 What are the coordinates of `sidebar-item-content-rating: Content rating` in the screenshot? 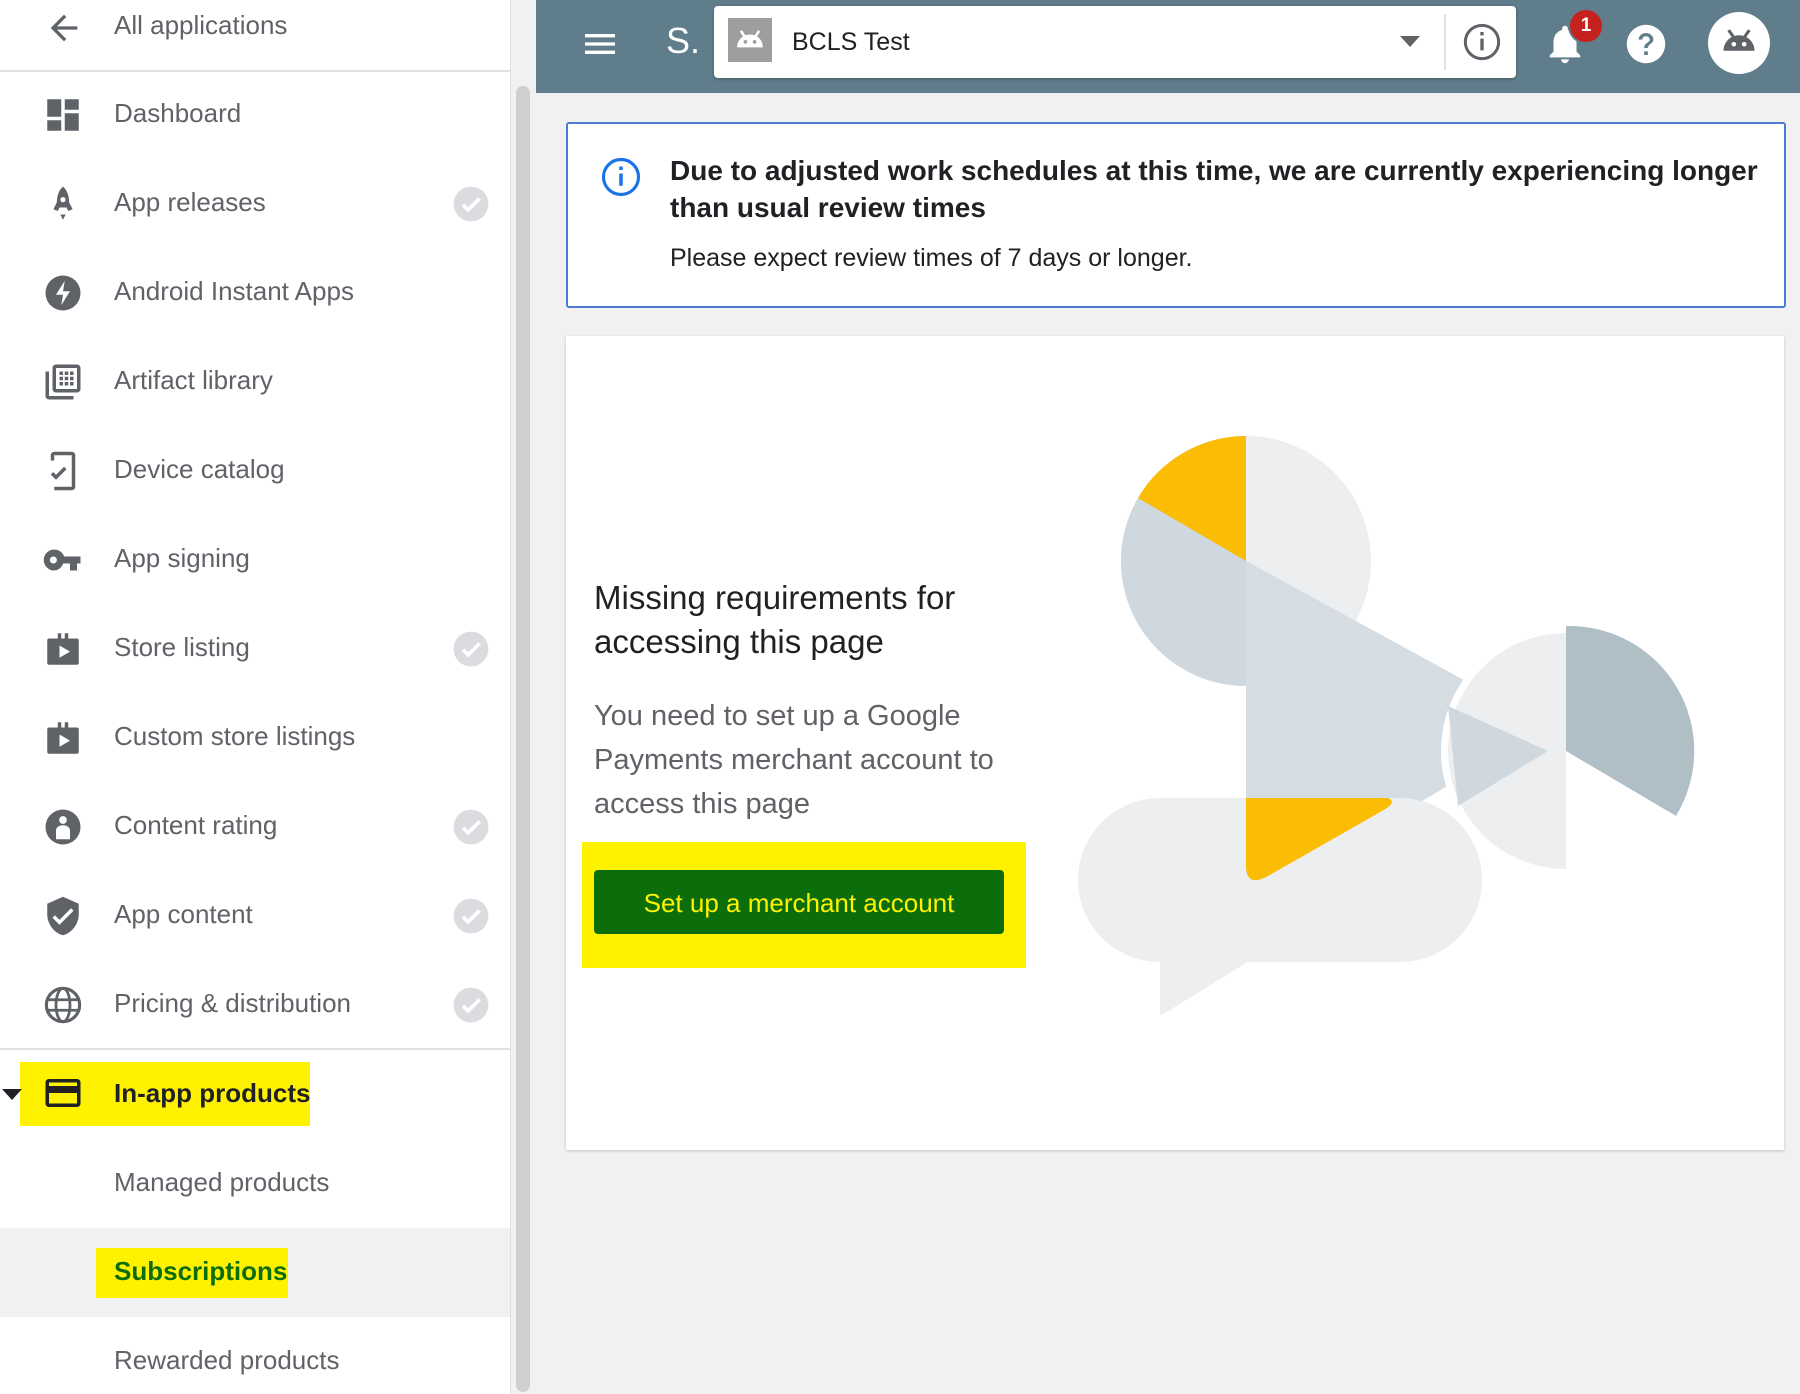 It's located at (255, 826).